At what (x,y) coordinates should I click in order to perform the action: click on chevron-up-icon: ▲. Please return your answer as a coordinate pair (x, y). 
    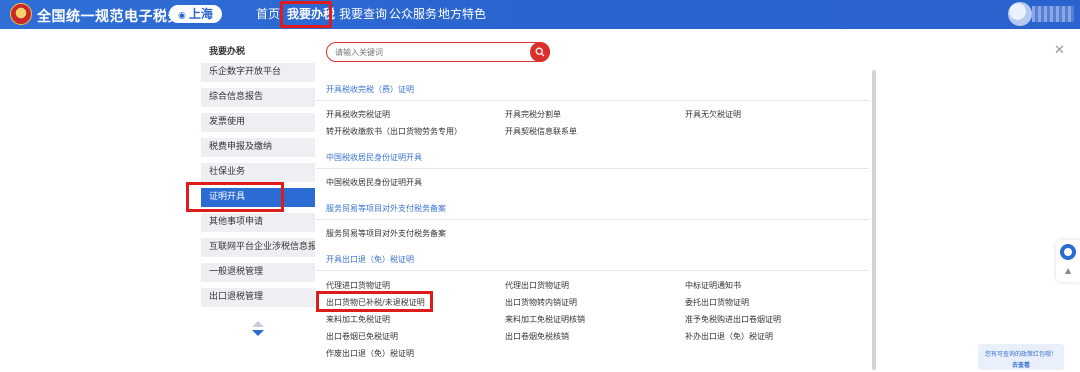
    Looking at the image, I should click on (1068, 270).